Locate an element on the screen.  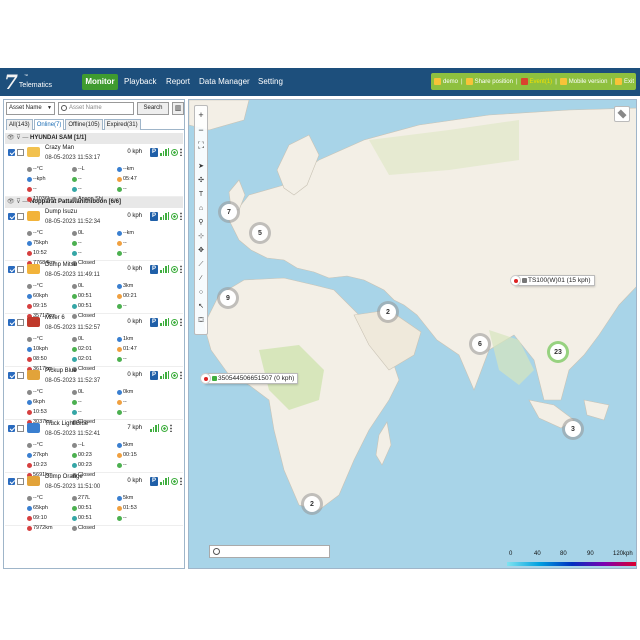
device-name: Dump Orange is located at coordinates (64, 477).